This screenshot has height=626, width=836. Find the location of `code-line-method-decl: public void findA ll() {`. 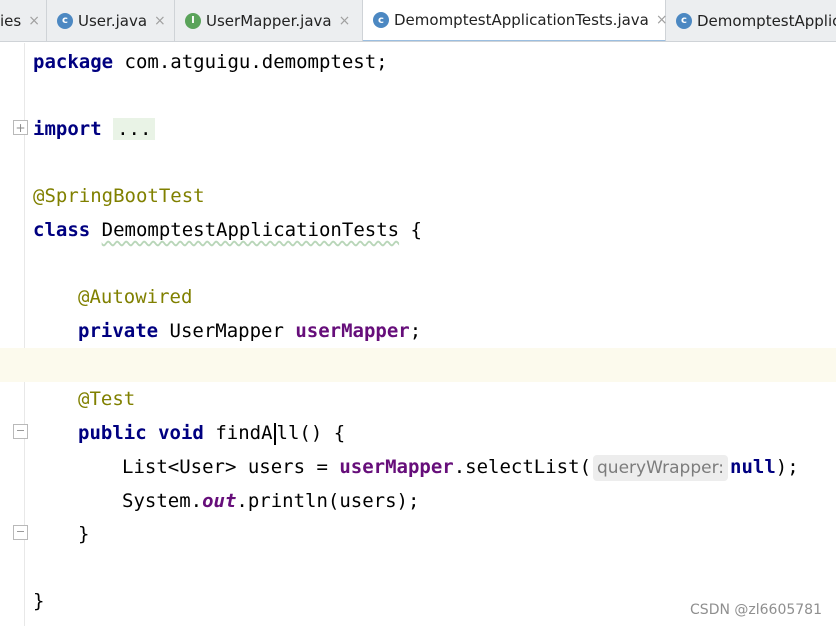

code-line-method-decl: public void findA ll() { is located at coordinates (211, 433).